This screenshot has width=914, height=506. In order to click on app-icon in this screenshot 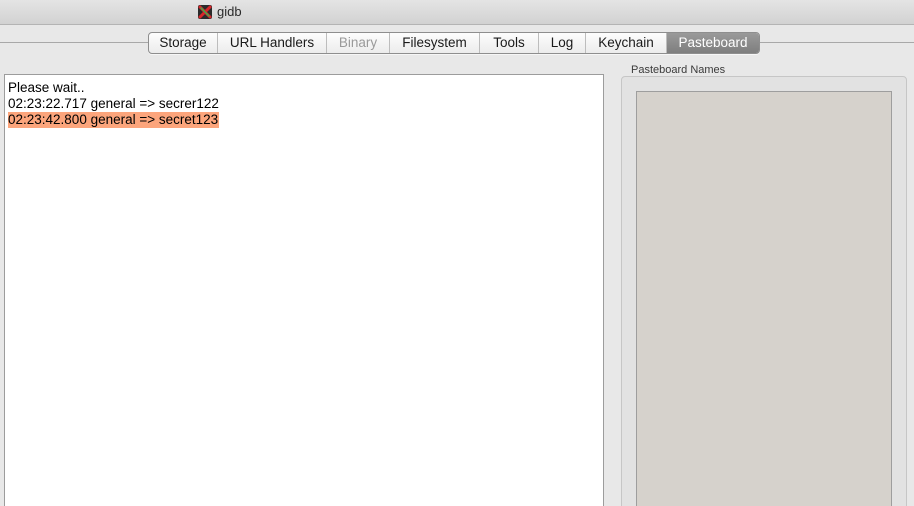, I will do `click(205, 12)`.